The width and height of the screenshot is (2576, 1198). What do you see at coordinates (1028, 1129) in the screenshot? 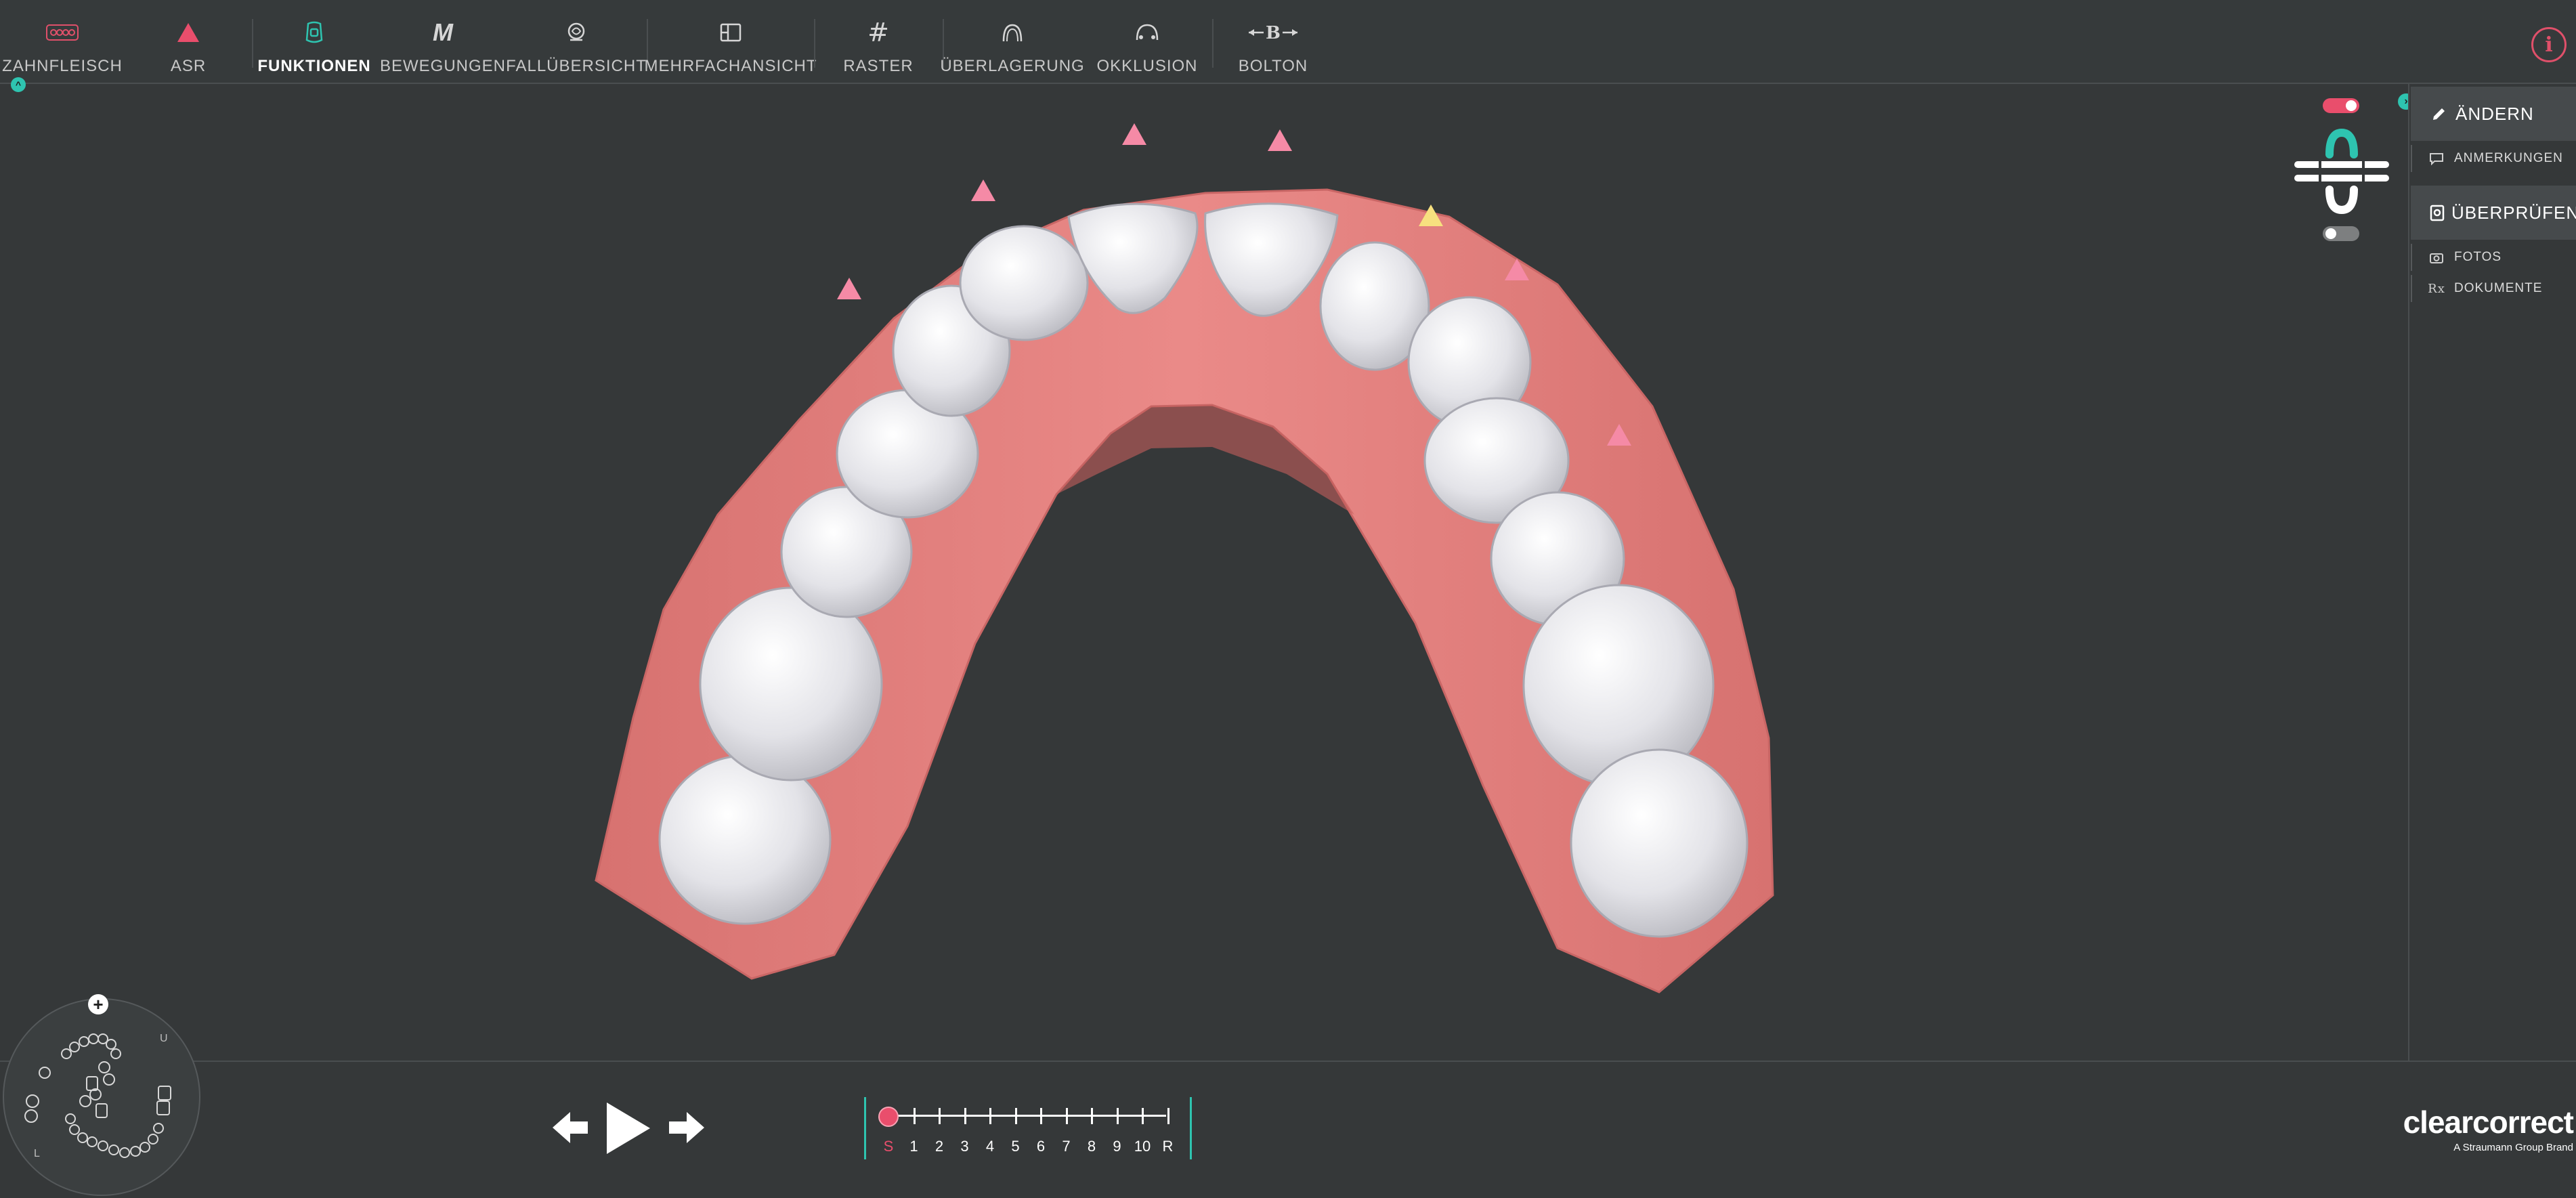
I see `stage-timeline: S 1 2 3 4 5 6 7 8 9 10 R` at bounding box center [1028, 1129].